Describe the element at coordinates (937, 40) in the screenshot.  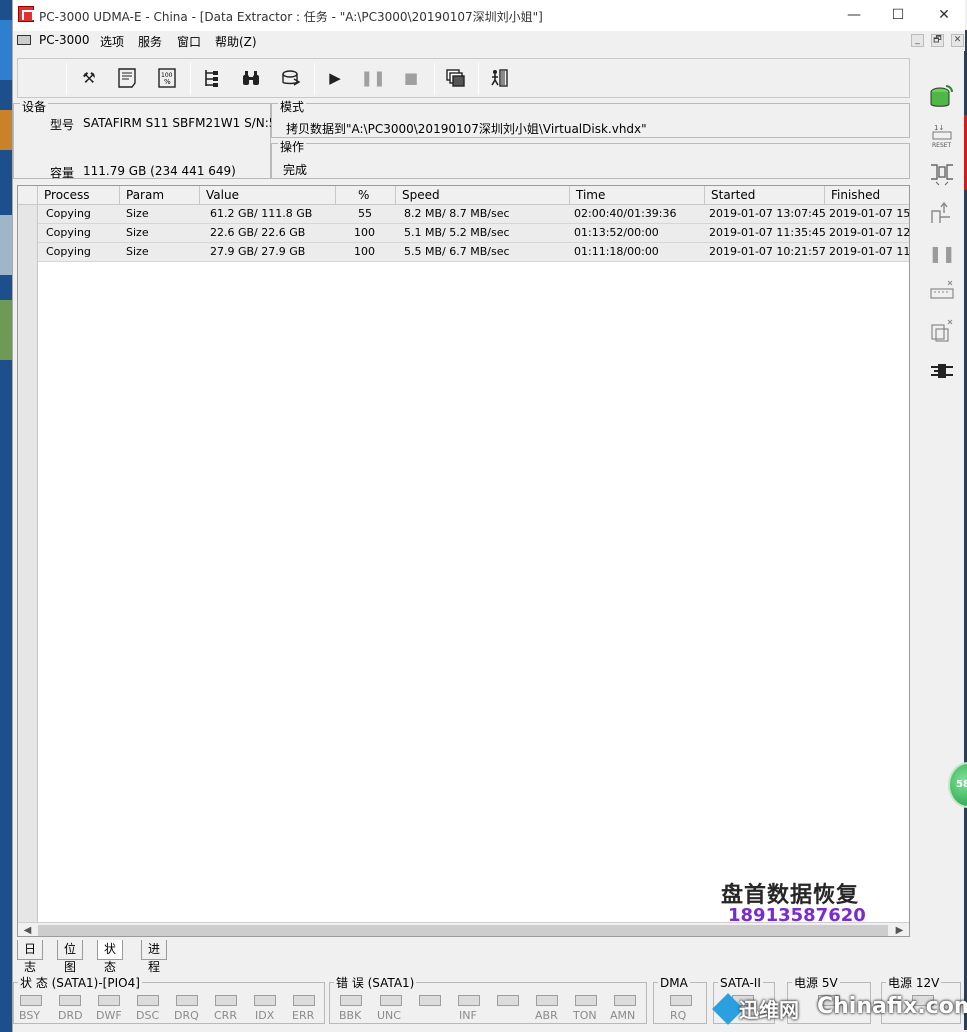
I see `mdi-restore-button: 🗗` at that location.